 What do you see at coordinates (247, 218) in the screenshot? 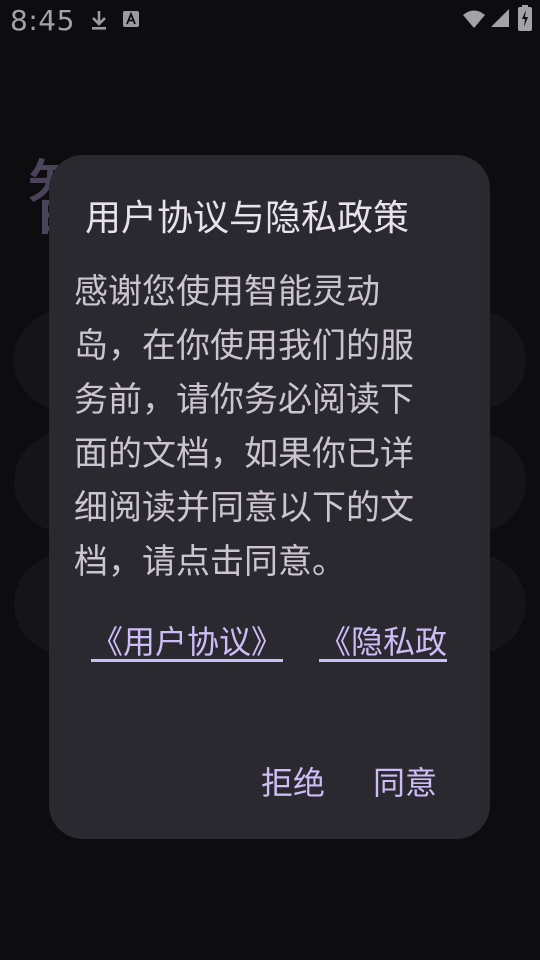
I see `dialog-title: 用户协议与隐私政策` at bounding box center [247, 218].